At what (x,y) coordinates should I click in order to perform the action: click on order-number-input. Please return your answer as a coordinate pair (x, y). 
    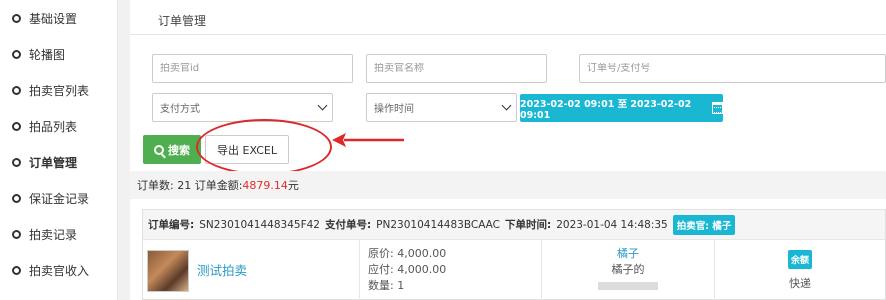
    Looking at the image, I should click on (736, 68).